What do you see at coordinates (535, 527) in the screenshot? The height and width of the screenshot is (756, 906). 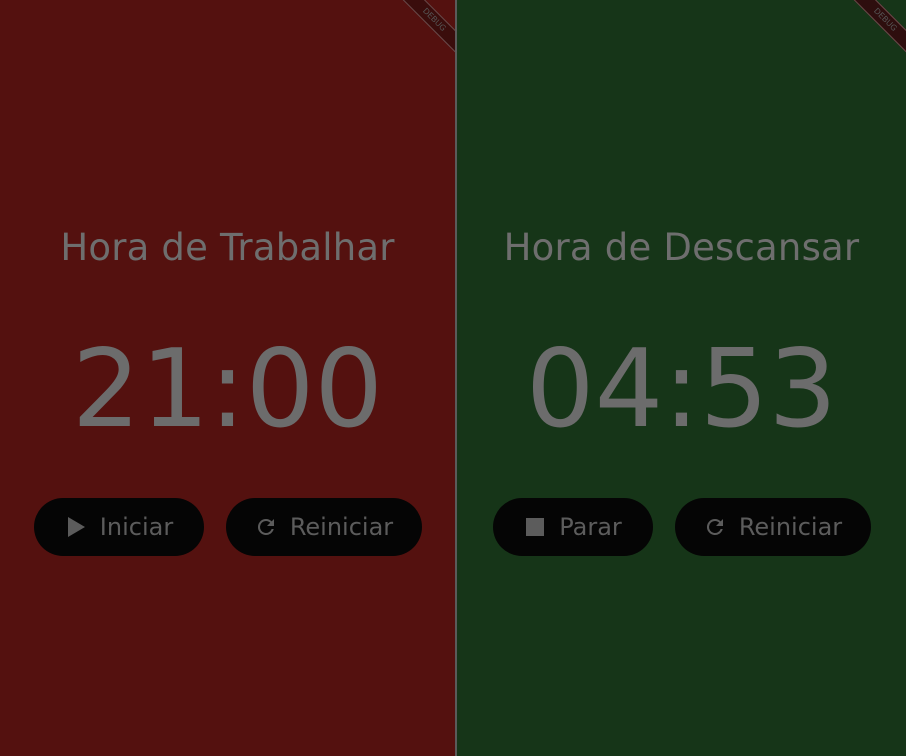 I see `stop-icon` at bounding box center [535, 527].